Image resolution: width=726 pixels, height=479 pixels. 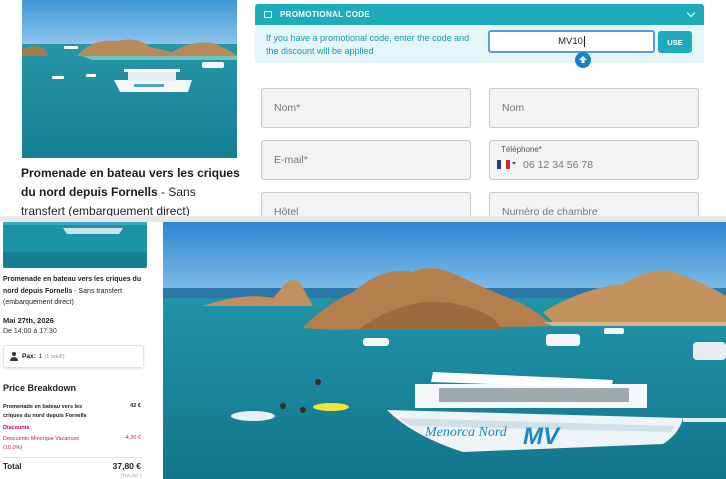 I want to click on total-label: Total, so click(x=12, y=466).